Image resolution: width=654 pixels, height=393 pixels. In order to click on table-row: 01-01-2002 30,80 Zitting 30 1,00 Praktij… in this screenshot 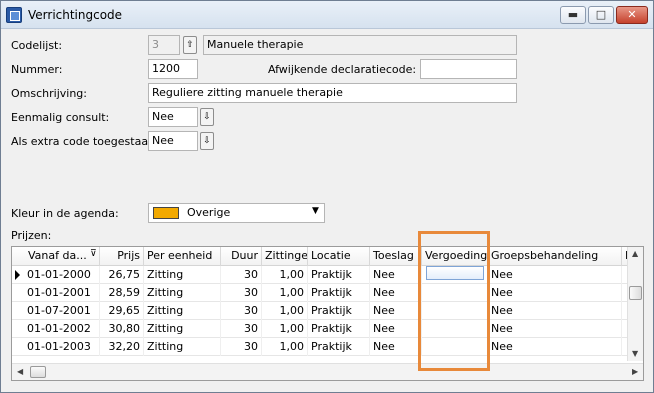, I will do `click(319, 329)`.